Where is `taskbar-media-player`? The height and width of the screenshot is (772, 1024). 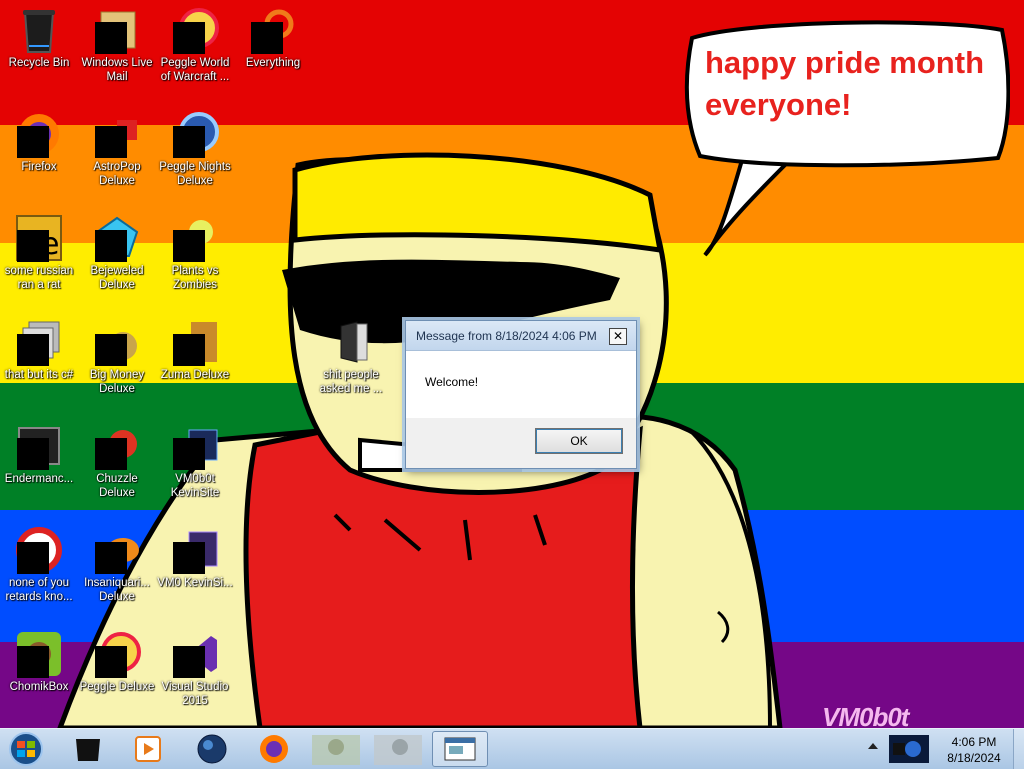 taskbar-media-player is located at coordinates (148, 749).